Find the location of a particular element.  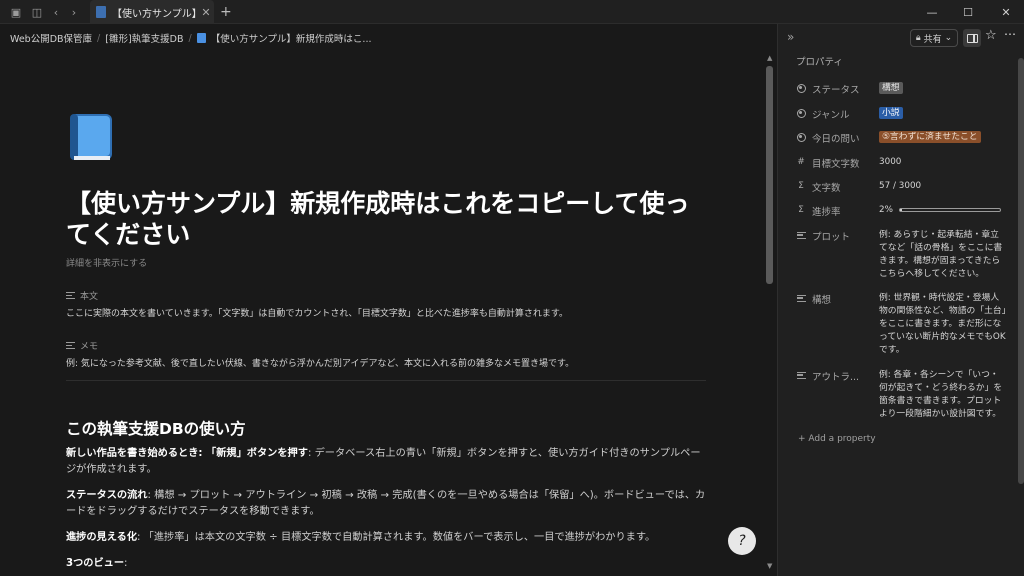

status-tag: 構想 is located at coordinates (891, 88).